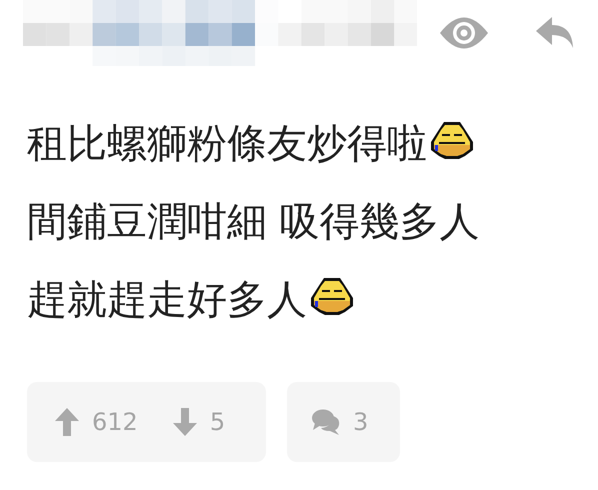 The image size is (598, 490). I want to click on eye-icon, so click(464, 33).